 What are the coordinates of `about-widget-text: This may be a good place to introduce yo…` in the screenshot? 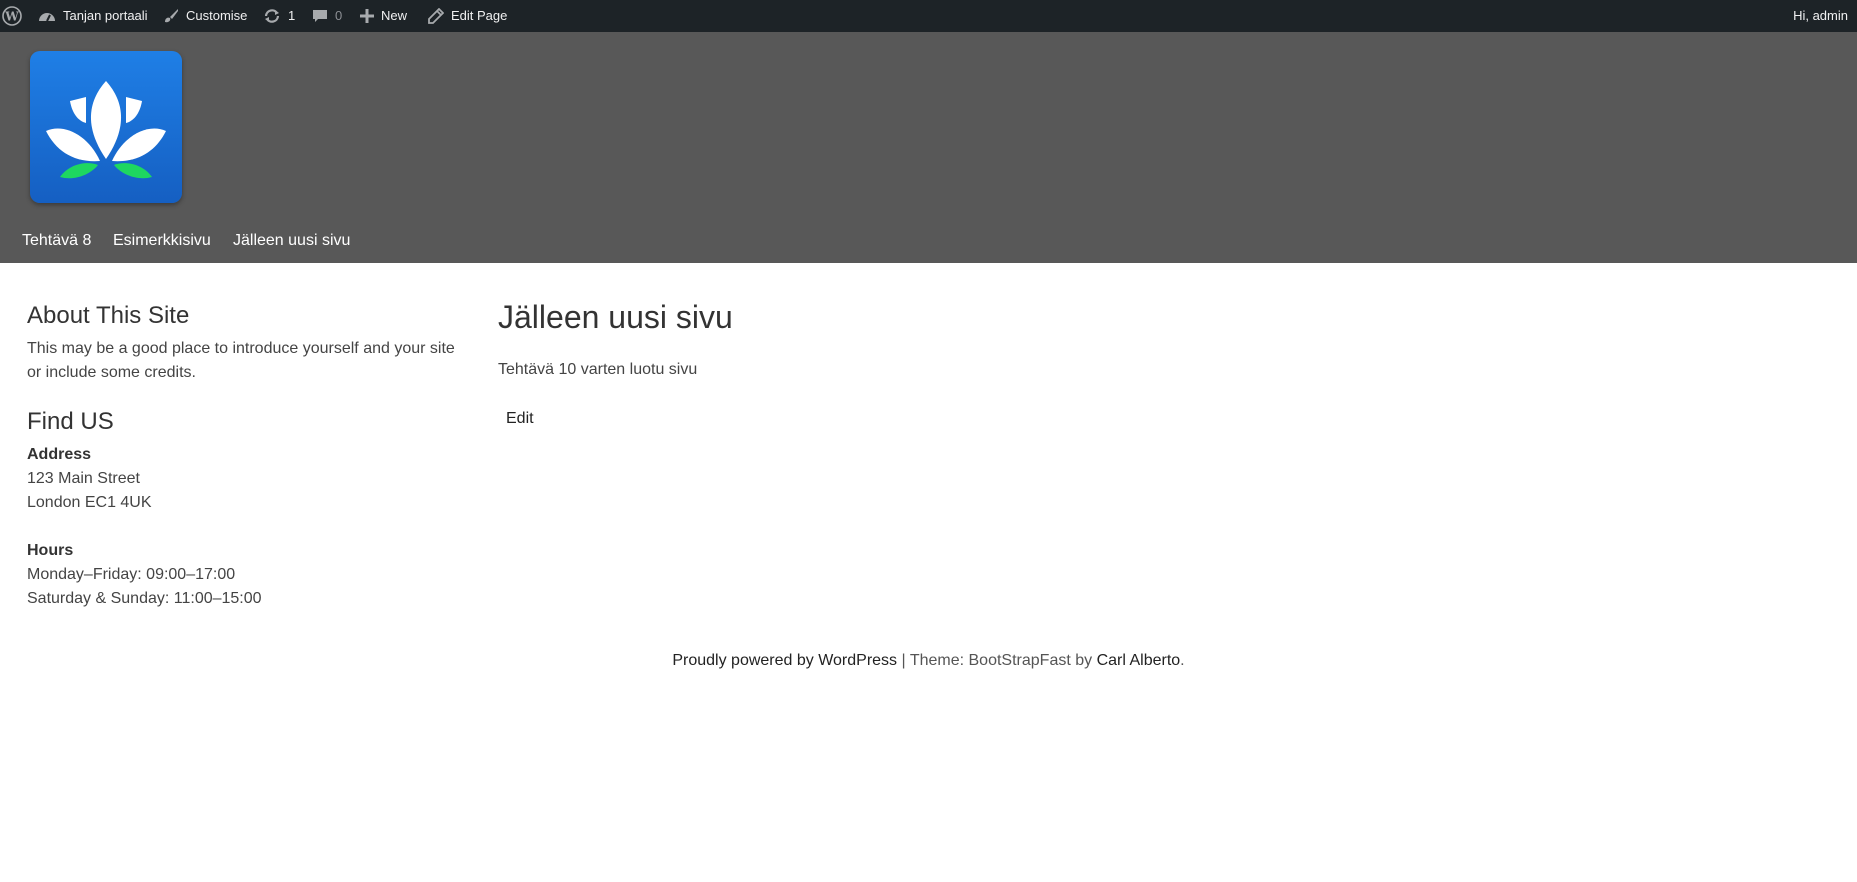 It's located at (241, 360).